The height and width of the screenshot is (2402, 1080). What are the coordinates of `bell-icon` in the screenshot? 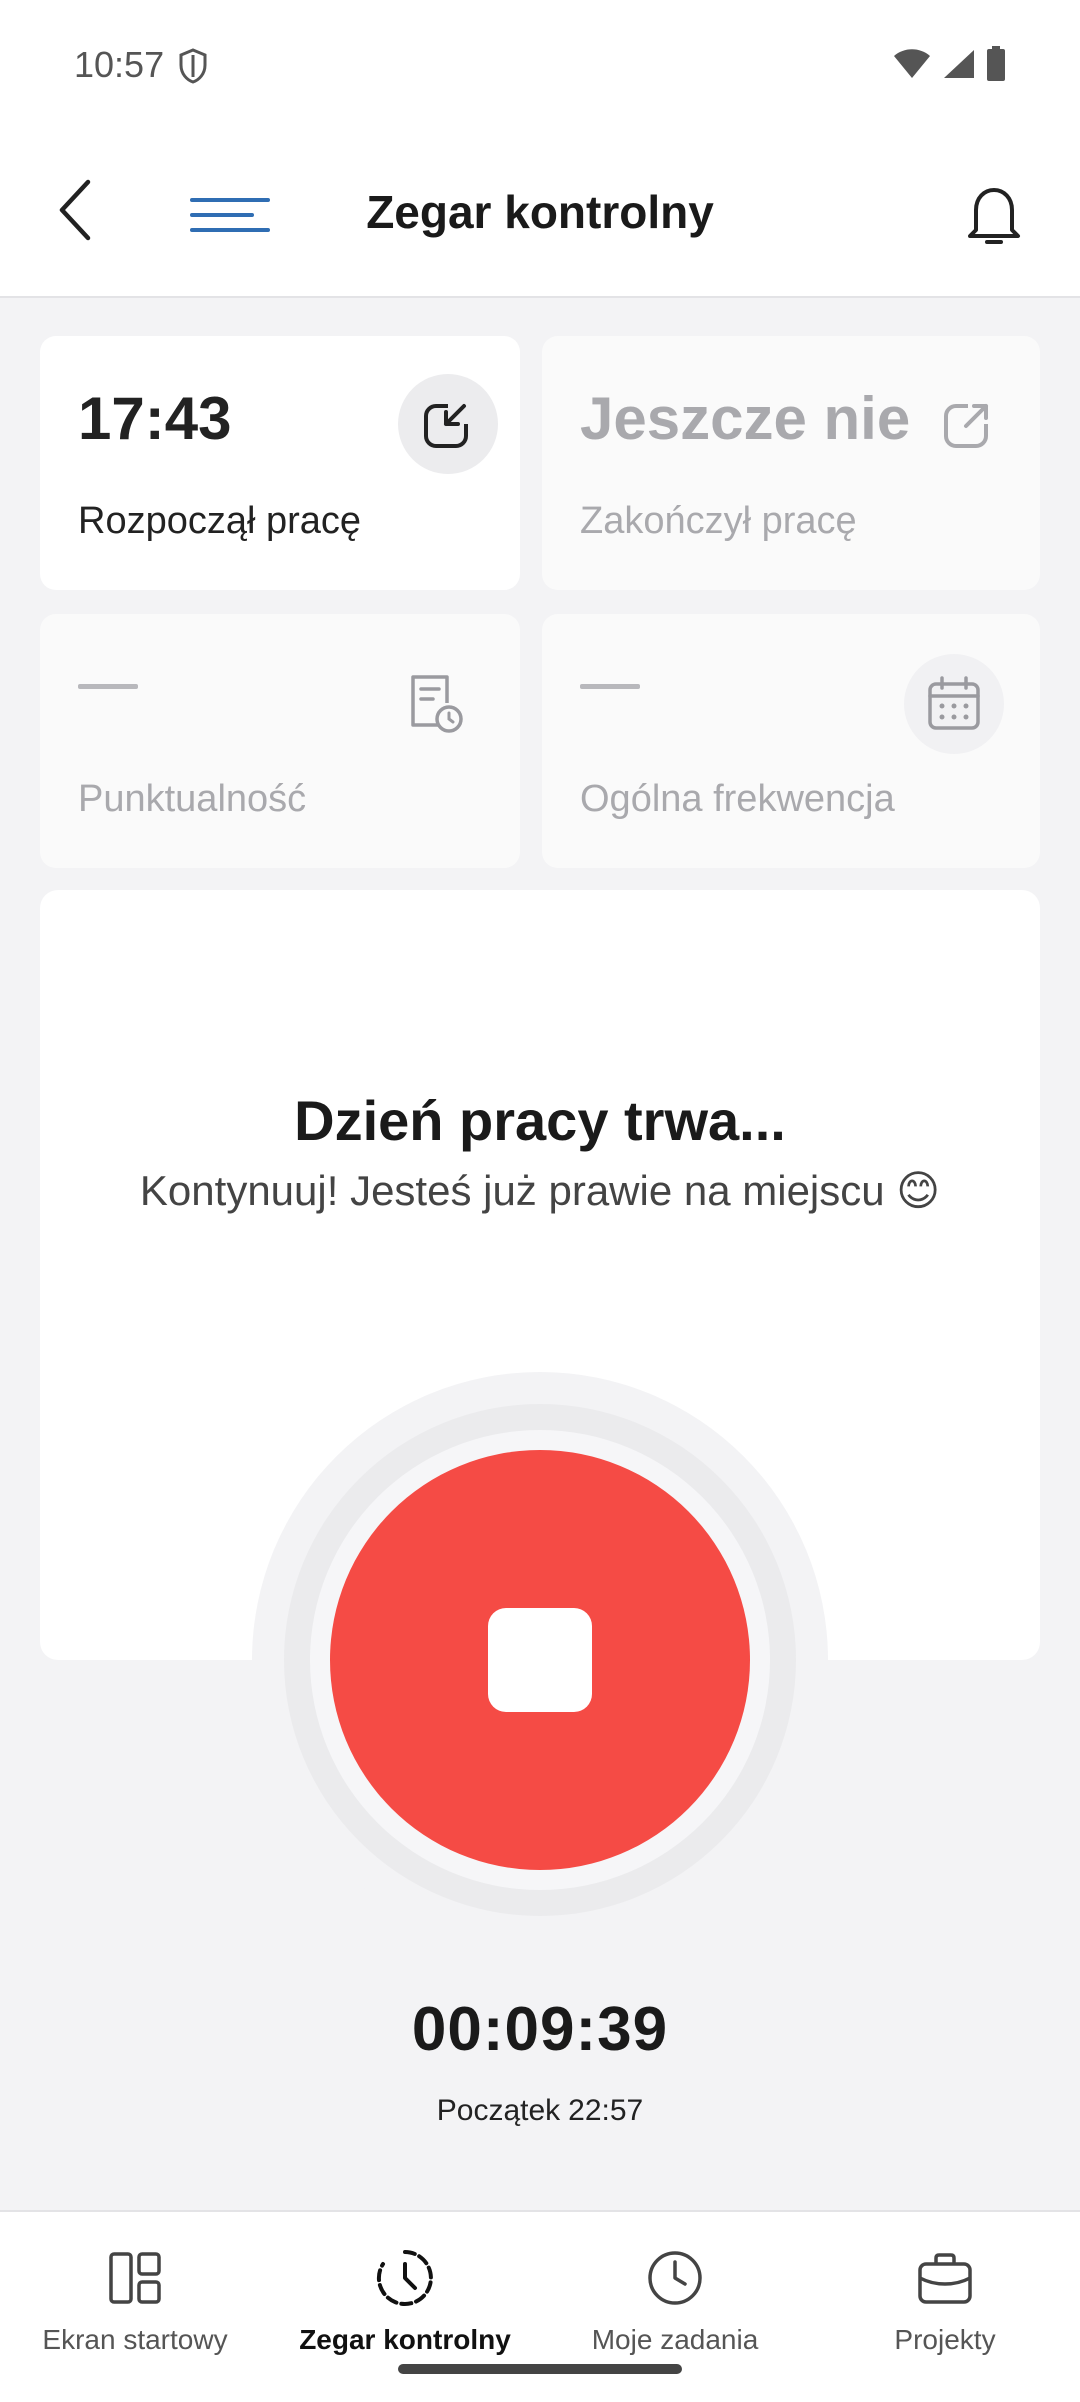 It's located at (994, 216).